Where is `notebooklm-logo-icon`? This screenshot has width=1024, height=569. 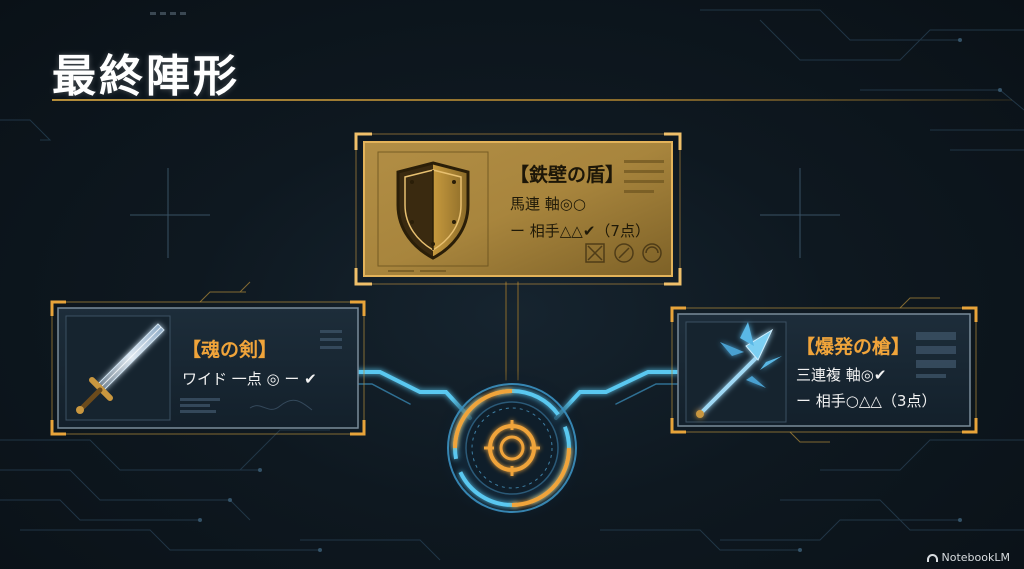 notebooklm-logo-icon is located at coordinates (932, 557).